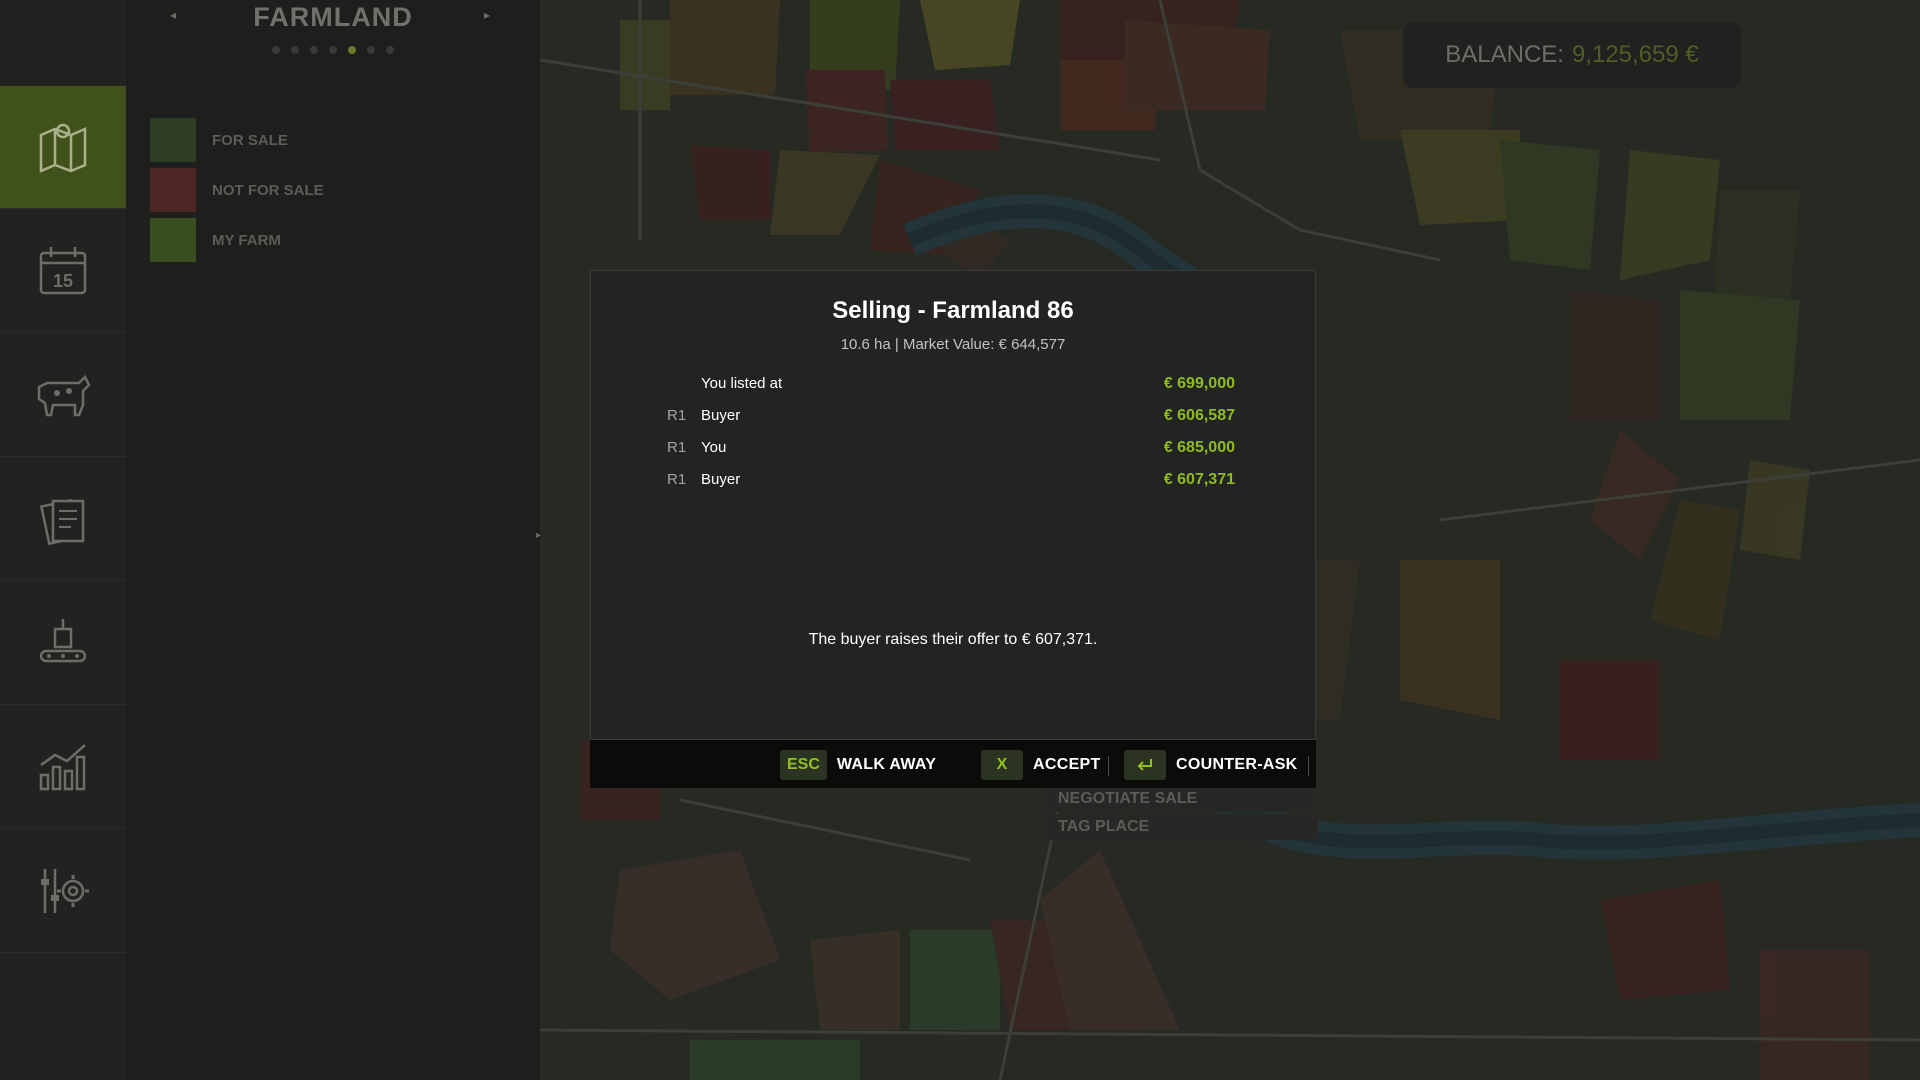 This screenshot has height=1080, width=1920. What do you see at coordinates (63, 148) in the screenshot?
I see `map-icon` at bounding box center [63, 148].